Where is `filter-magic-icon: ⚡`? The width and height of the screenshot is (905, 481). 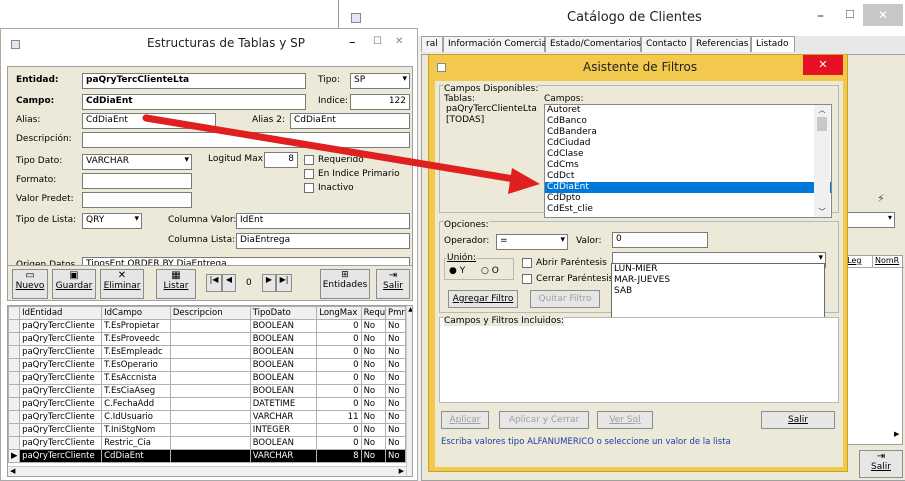
filter-magic-icon: ⚡ is located at coordinates (885, 199).